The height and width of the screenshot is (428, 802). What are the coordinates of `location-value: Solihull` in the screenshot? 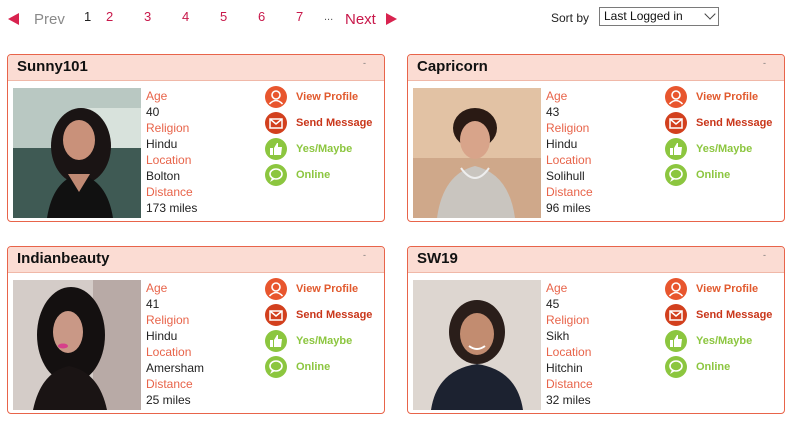 It's located at (565, 176).